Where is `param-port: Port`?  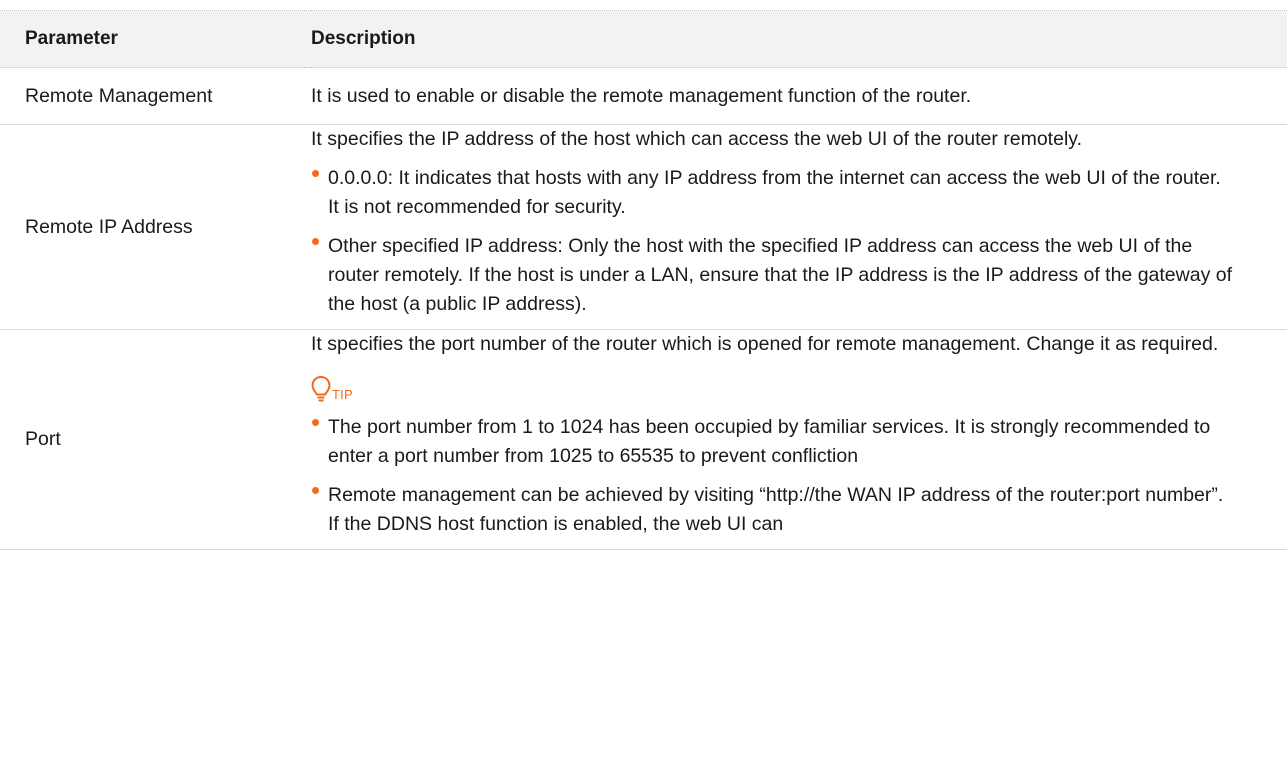
param-port: Port is located at coordinates (155, 439).